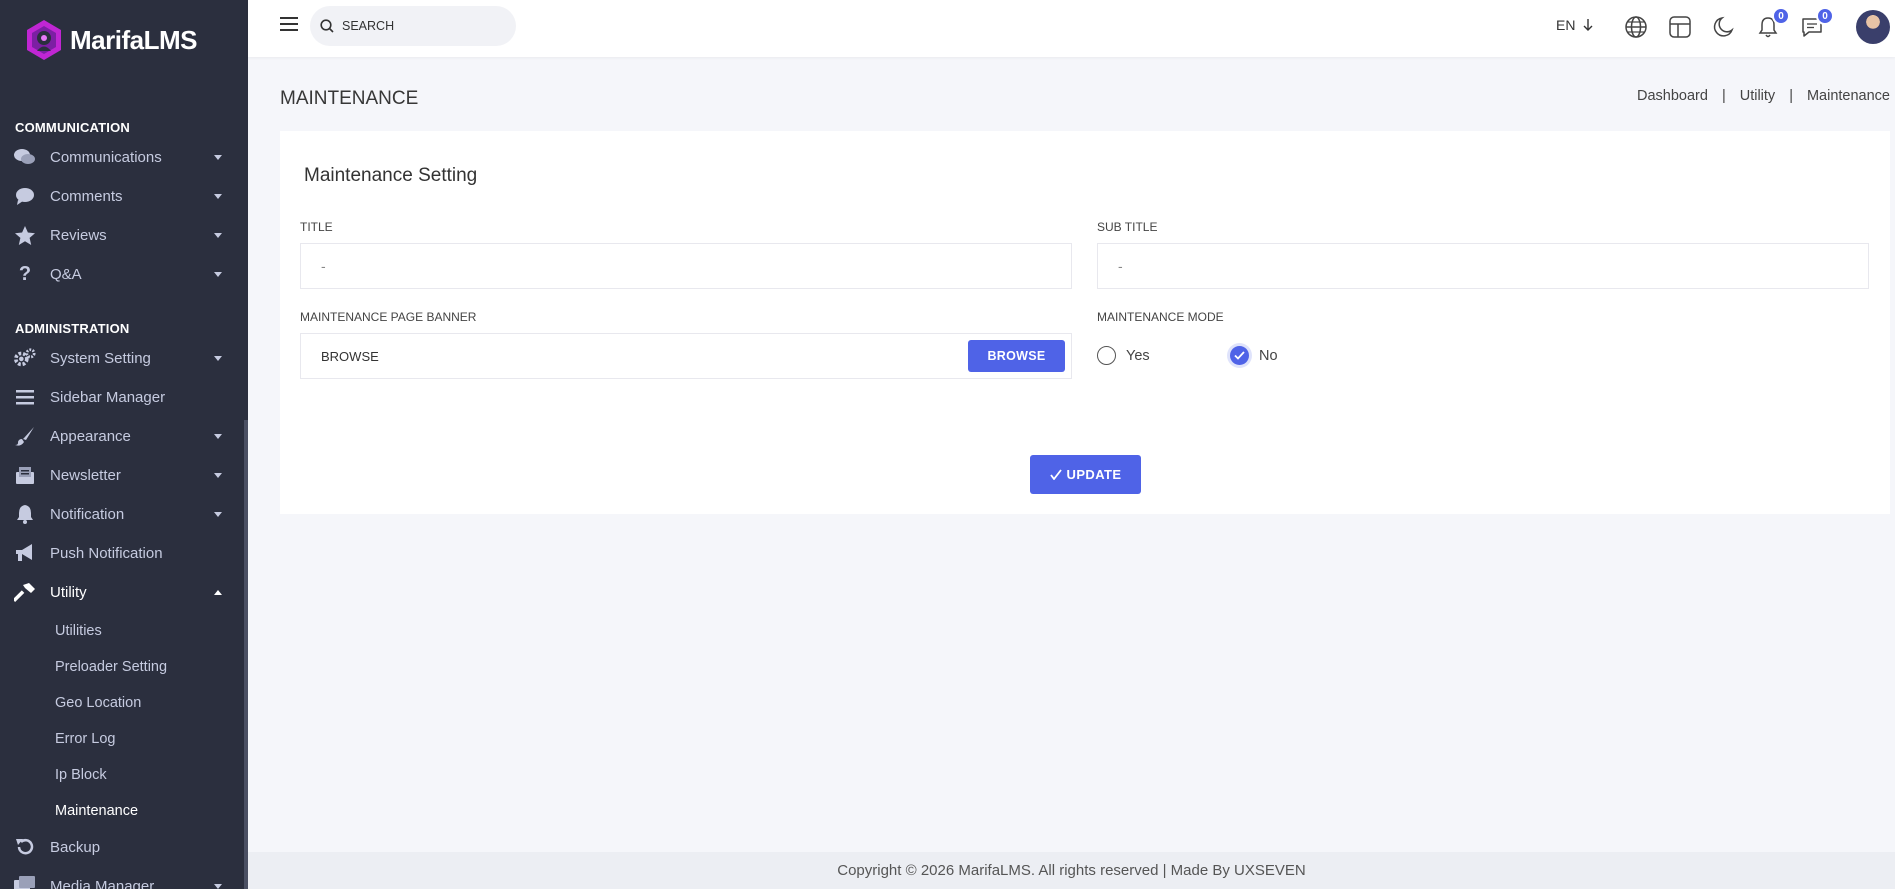 The width and height of the screenshot is (1895, 889). Describe the element at coordinates (1873, 27) in the screenshot. I see `user-avatar` at that location.